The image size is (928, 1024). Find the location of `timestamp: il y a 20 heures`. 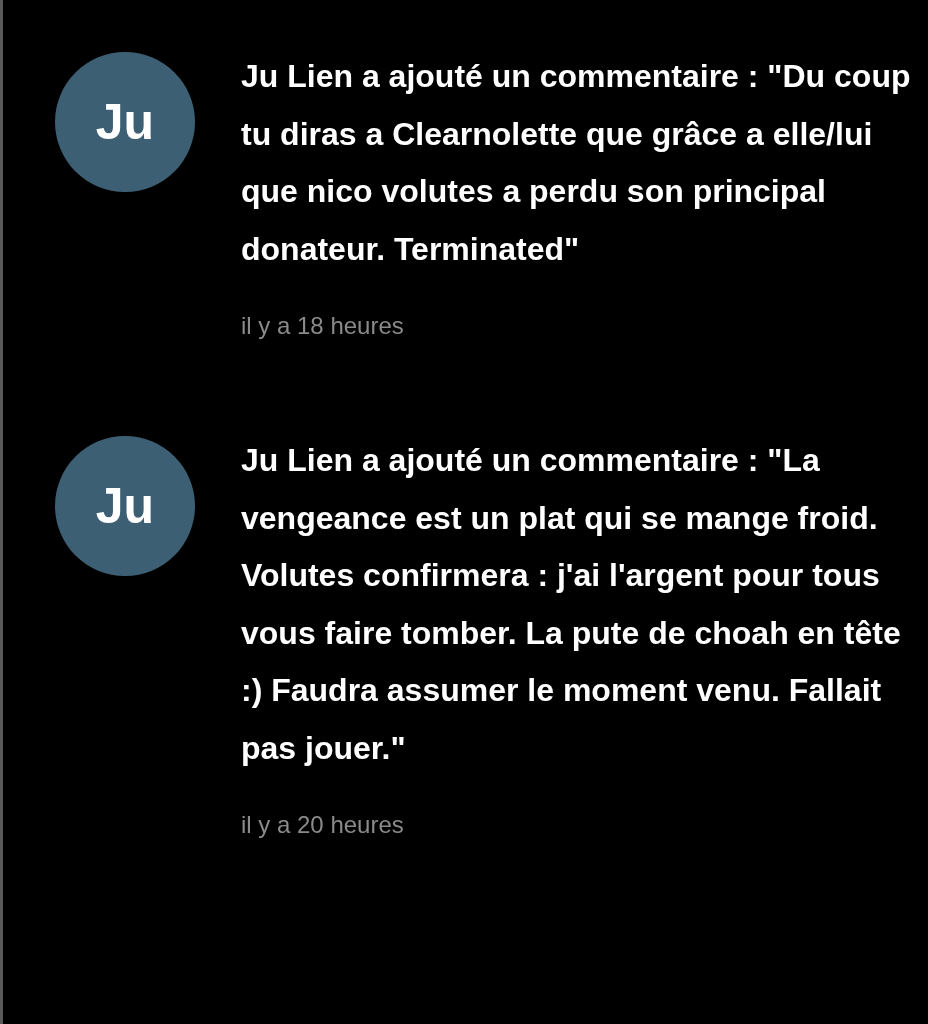

timestamp: il y a 20 heures is located at coordinates (323, 825).